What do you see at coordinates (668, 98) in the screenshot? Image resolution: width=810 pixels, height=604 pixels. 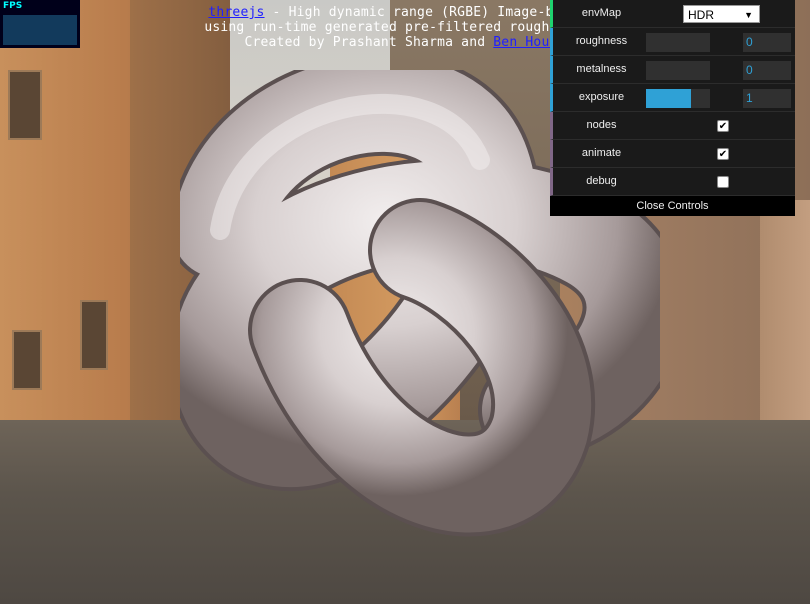 I see `exposure-slider-fill` at bounding box center [668, 98].